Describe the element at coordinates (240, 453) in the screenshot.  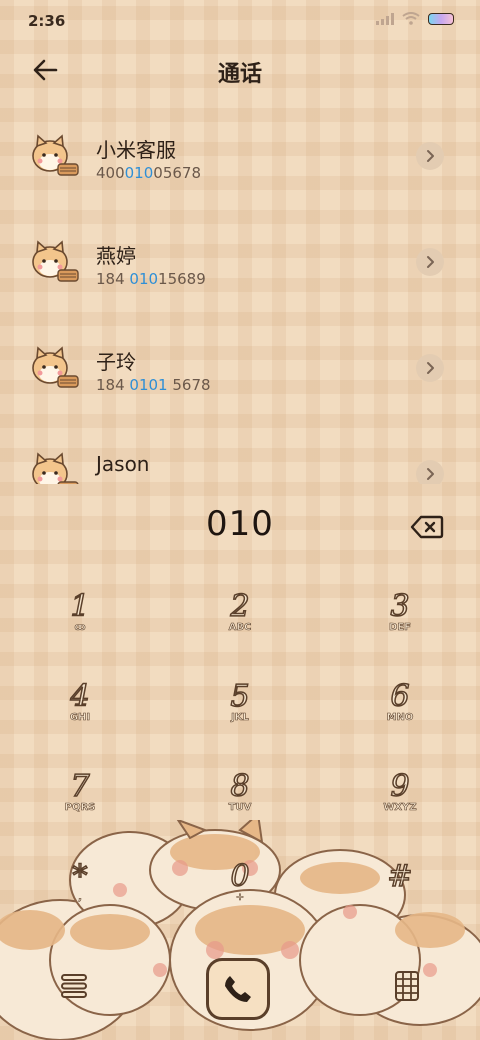
I see `contact-item: Jason` at that location.